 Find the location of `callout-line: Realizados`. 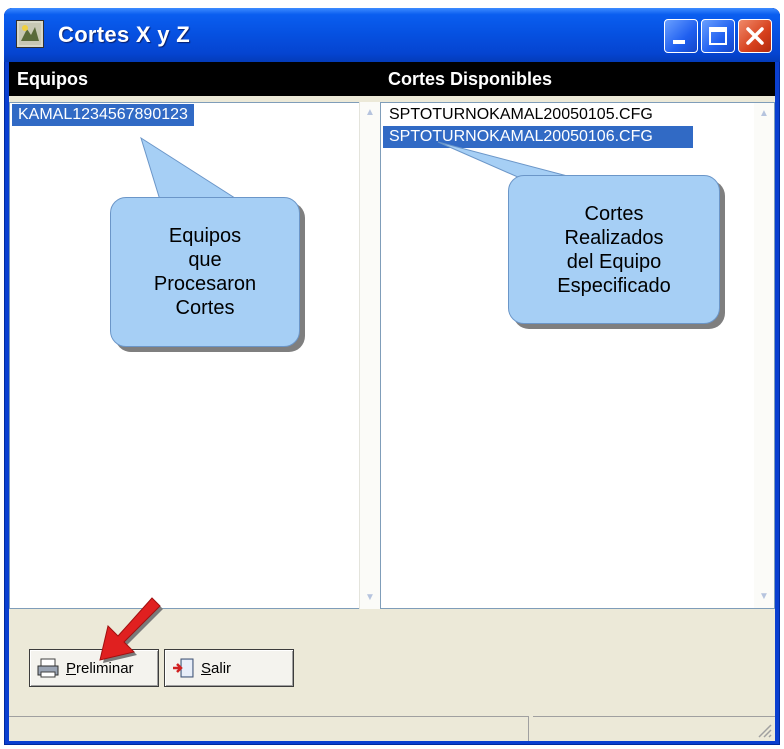

callout-line: Realizados is located at coordinates (614, 237).